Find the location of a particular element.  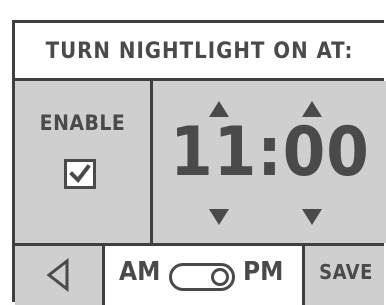

time-display: 11:00 is located at coordinates (270, 152).